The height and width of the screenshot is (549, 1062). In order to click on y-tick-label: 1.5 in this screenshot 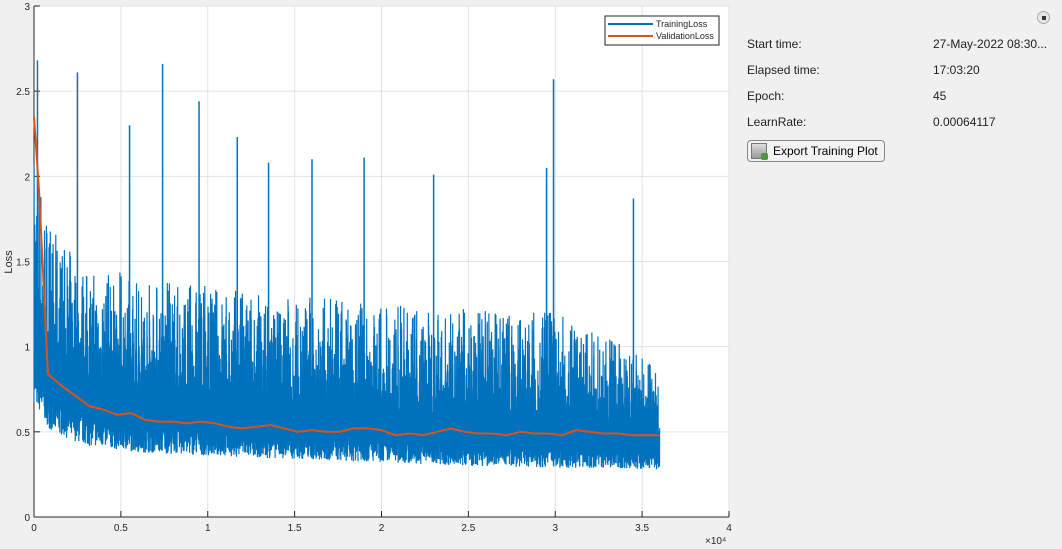, I will do `click(23, 263)`.